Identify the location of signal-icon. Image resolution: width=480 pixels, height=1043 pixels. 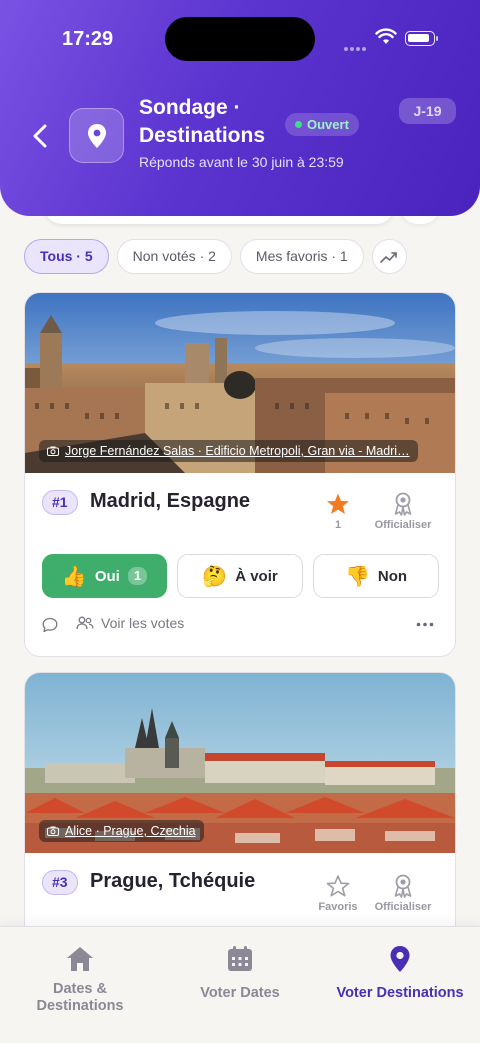
(356, 44).